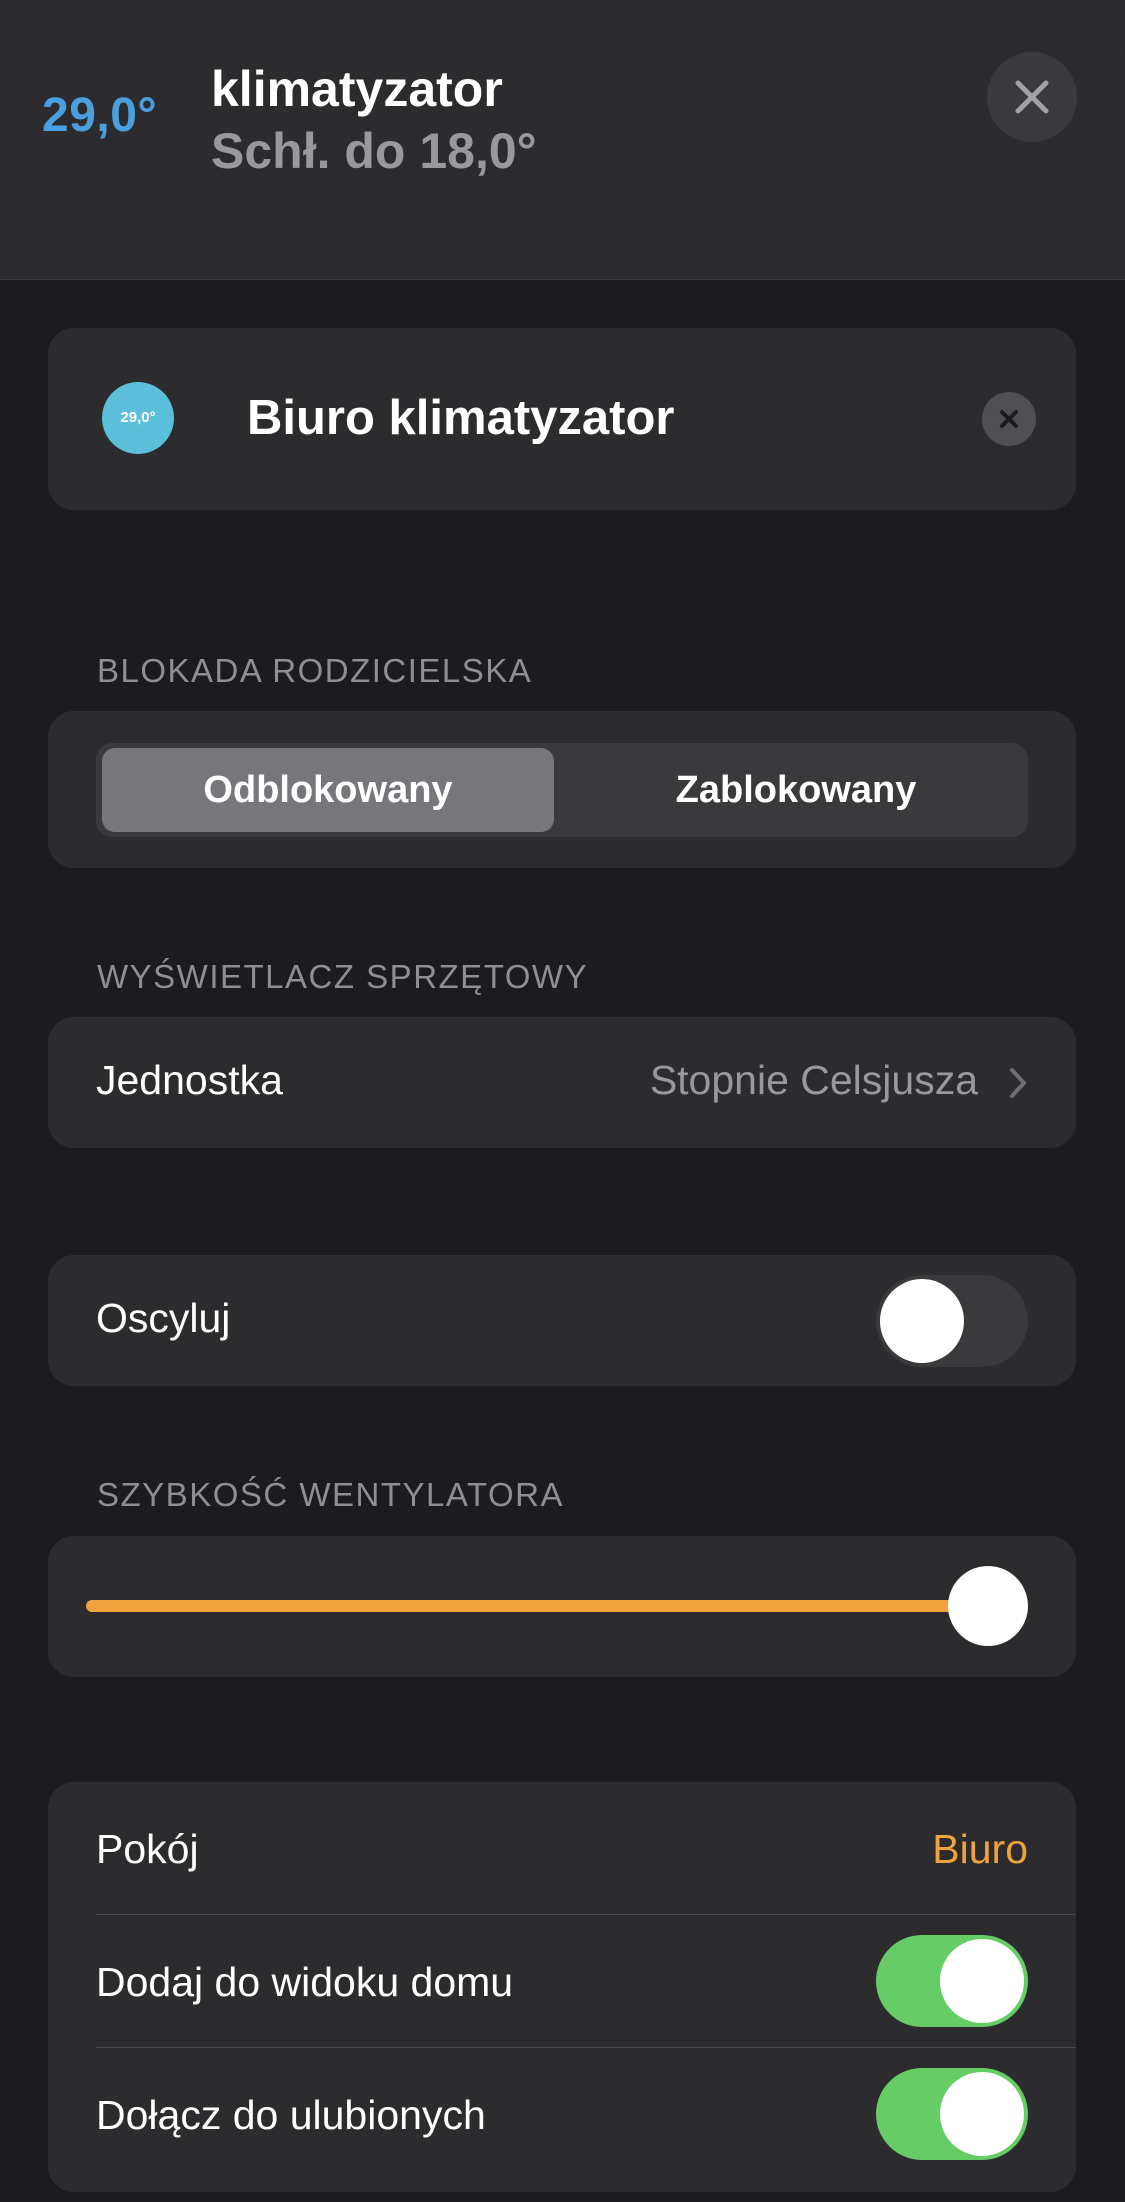  Describe the element at coordinates (163, 1318) in the screenshot. I see `oscillate-label: Oscyluj` at that location.